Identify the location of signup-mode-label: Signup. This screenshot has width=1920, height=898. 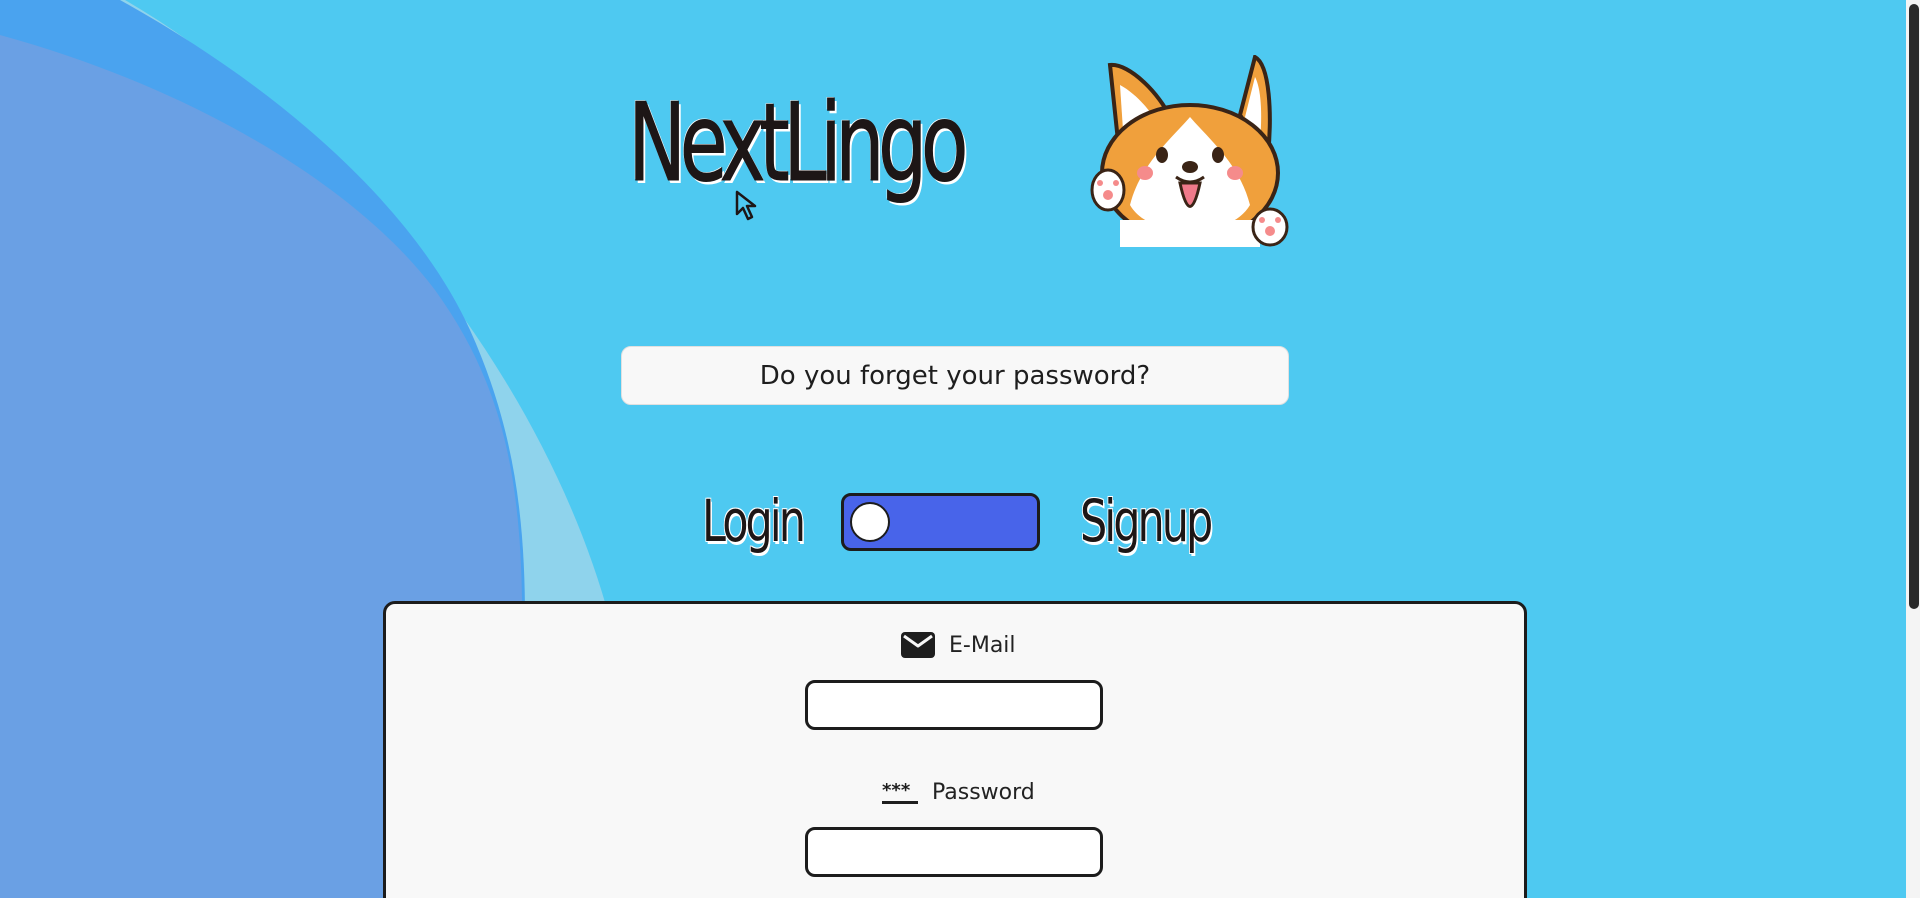
(1146, 521).